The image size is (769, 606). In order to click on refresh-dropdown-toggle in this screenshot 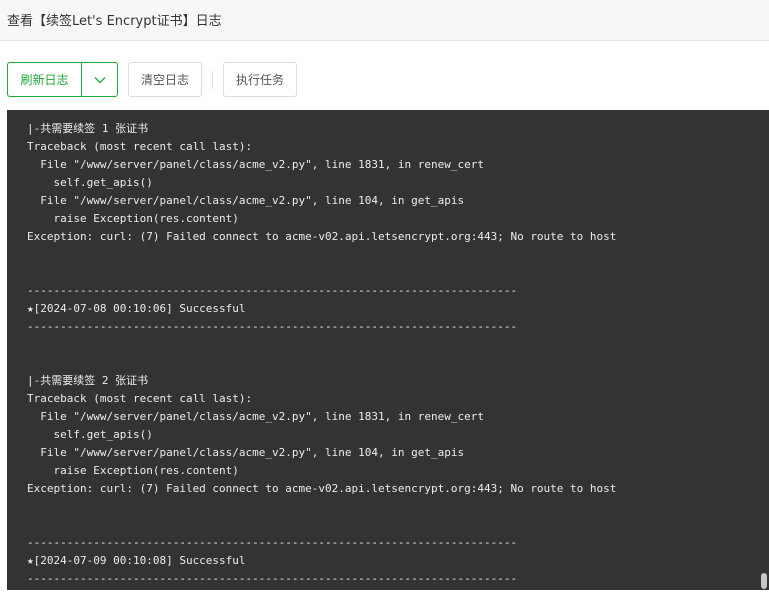, I will do `click(99, 79)`.